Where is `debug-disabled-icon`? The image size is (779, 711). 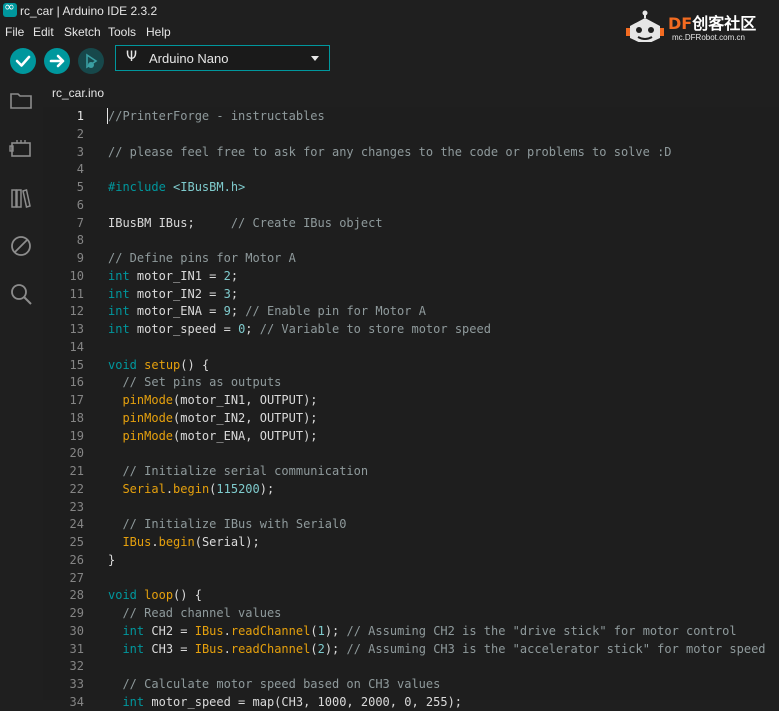
debug-disabled-icon is located at coordinates (21, 246).